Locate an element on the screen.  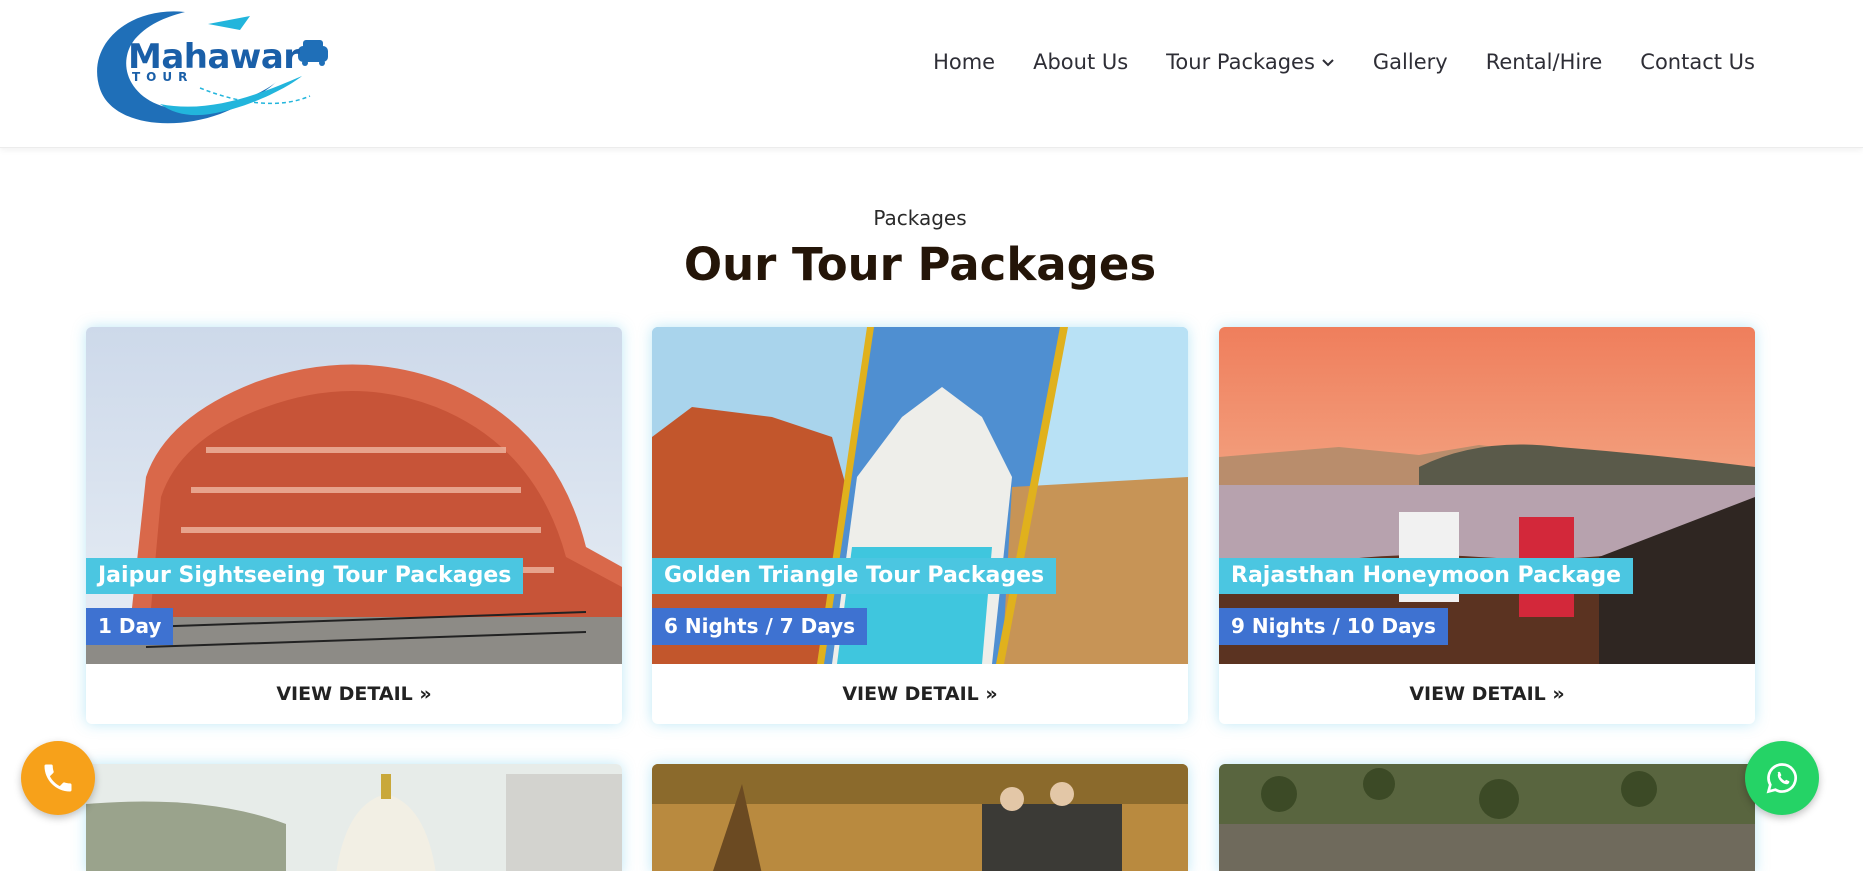
package-image-safari is located at coordinates (920, 817).